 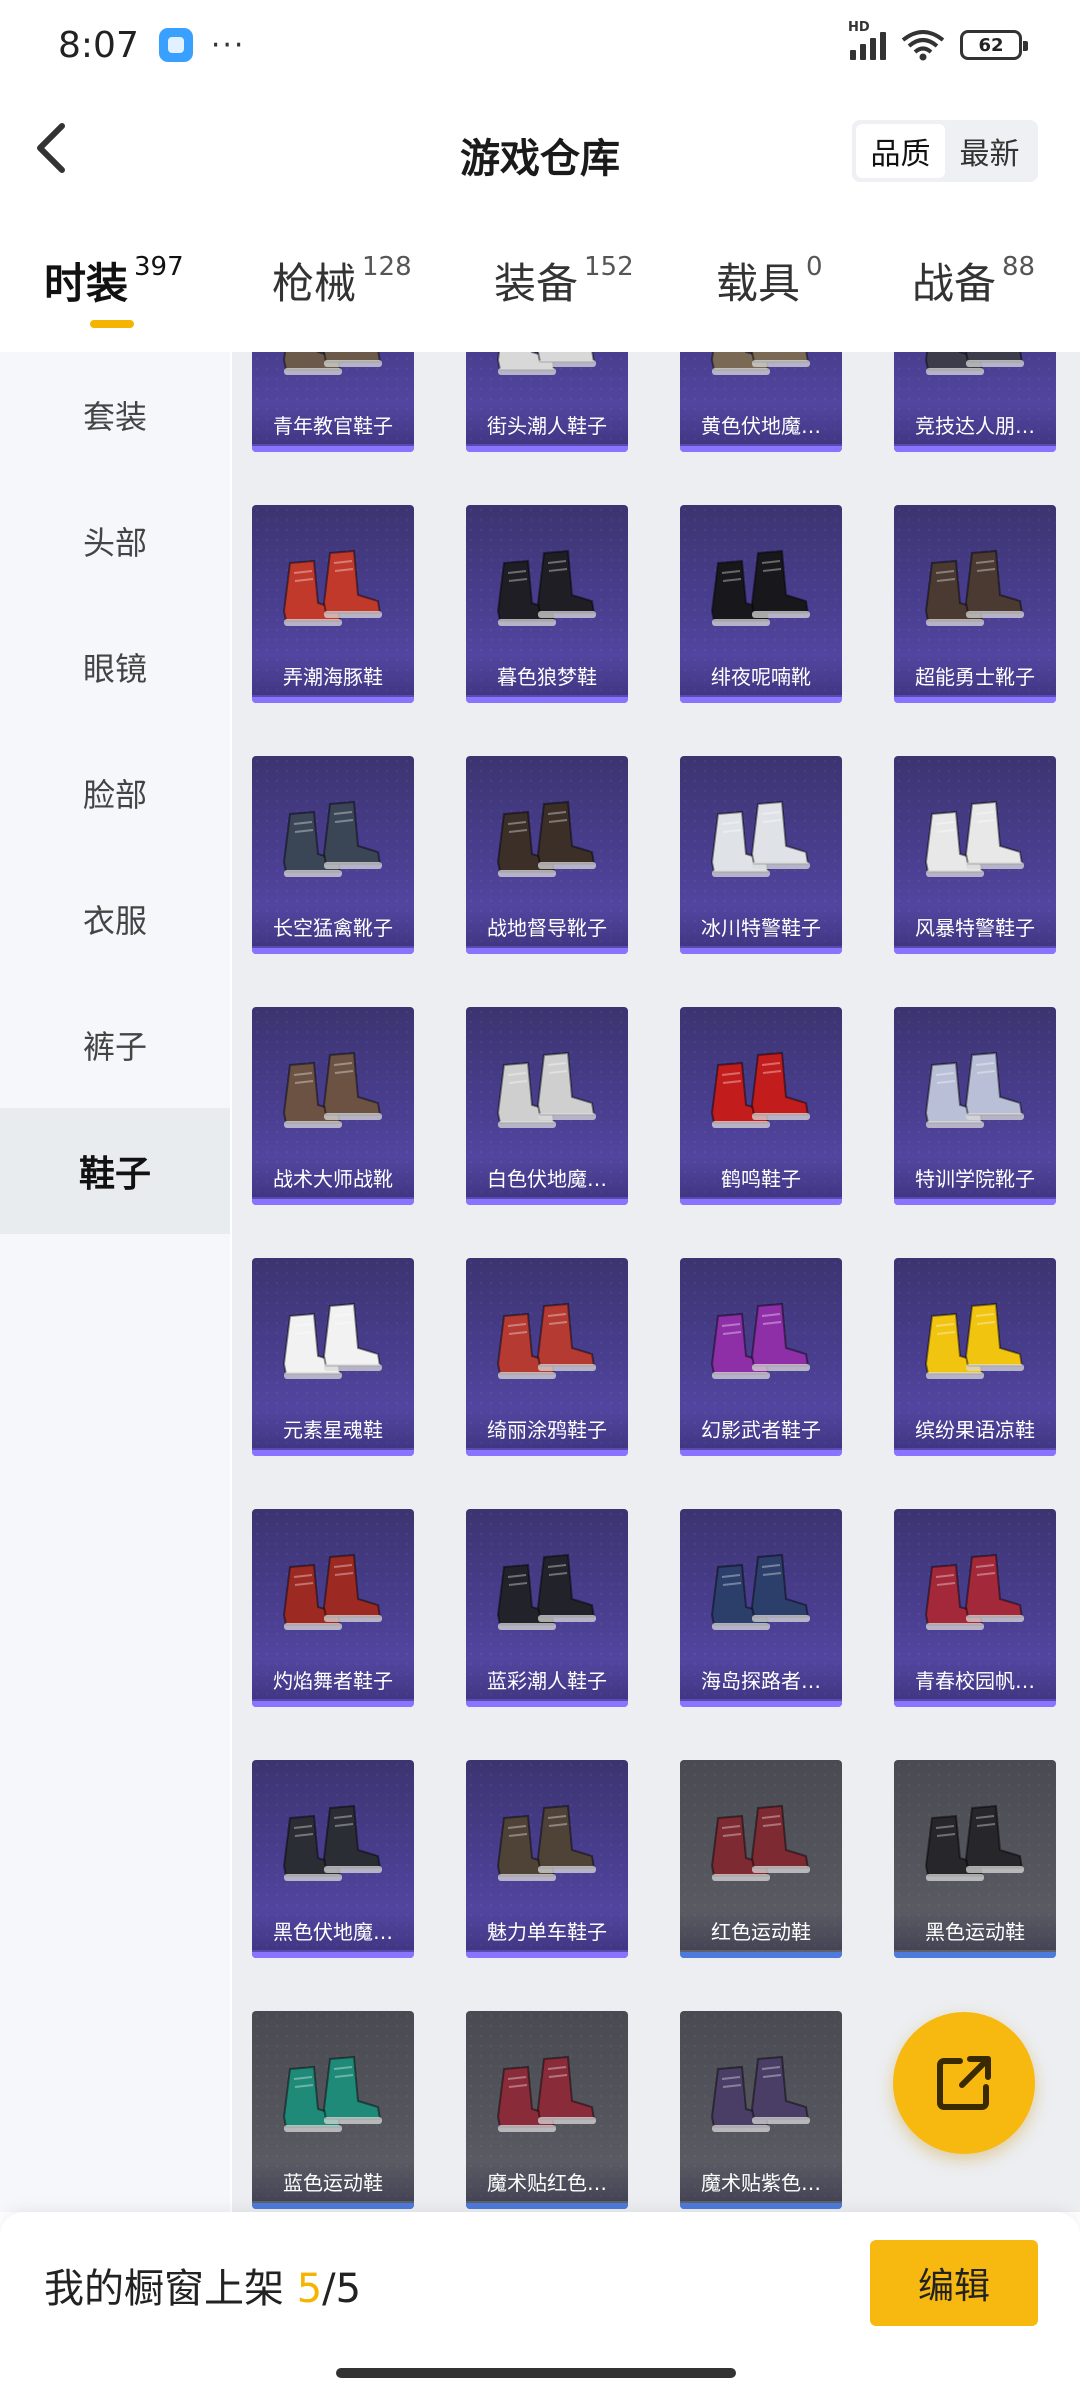 I want to click on item-card: 暮色狼梦鞋, so click(x=547, y=604).